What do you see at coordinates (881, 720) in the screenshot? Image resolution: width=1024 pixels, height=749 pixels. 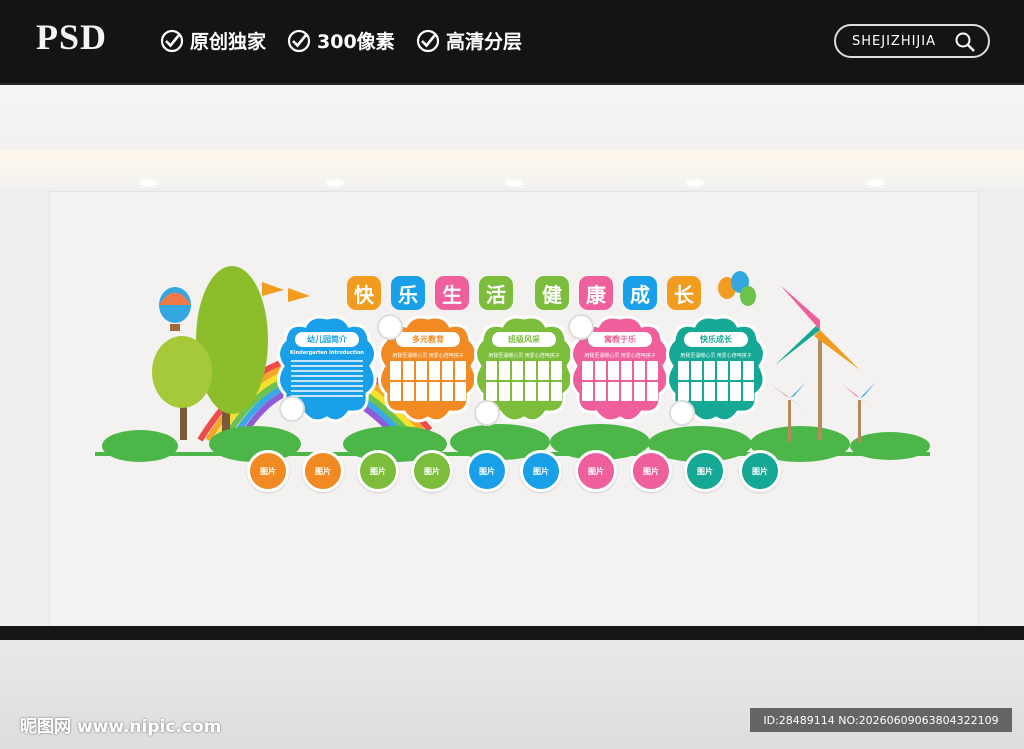 I see `image-id-watermark: ID:28489114 NO:20260609063804322109` at bounding box center [881, 720].